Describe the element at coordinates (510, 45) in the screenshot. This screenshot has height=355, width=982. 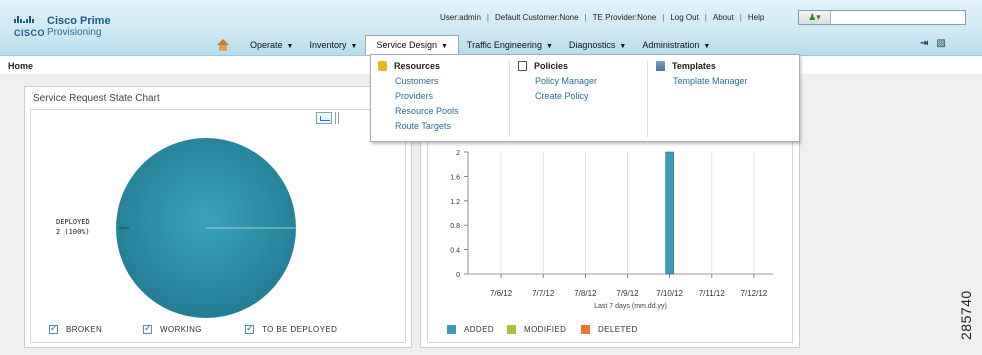
I see `nav-traffic-engineering: Traffic Engineering ▼` at that location.